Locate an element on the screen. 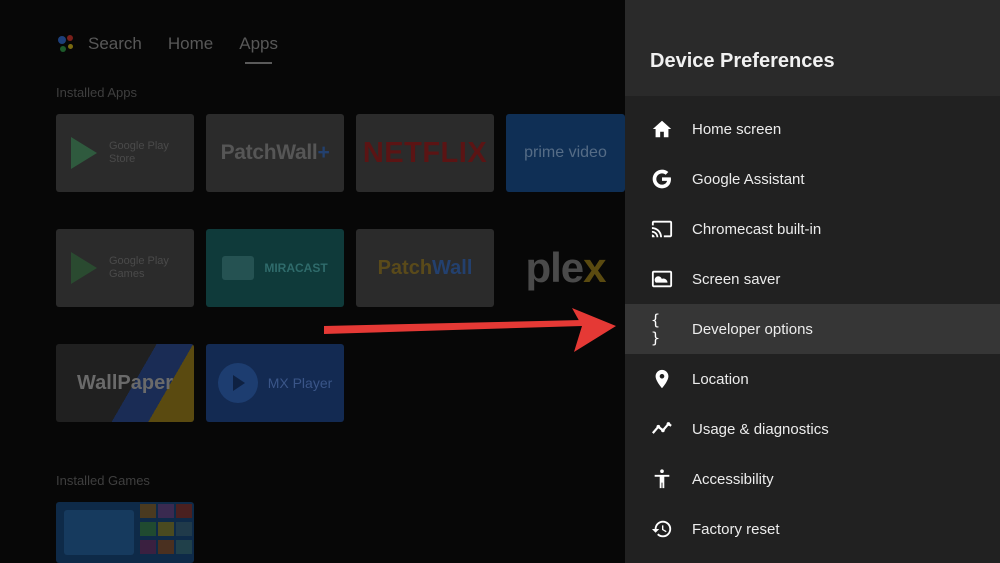  app-tile-netflix: NETFLIX is located at coordinates (425, 153).